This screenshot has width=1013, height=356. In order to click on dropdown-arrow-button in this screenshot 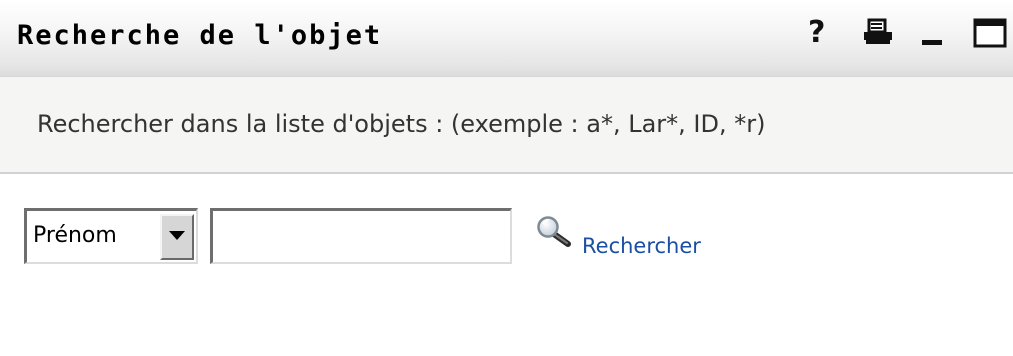, I will do `click(177, 237)`.